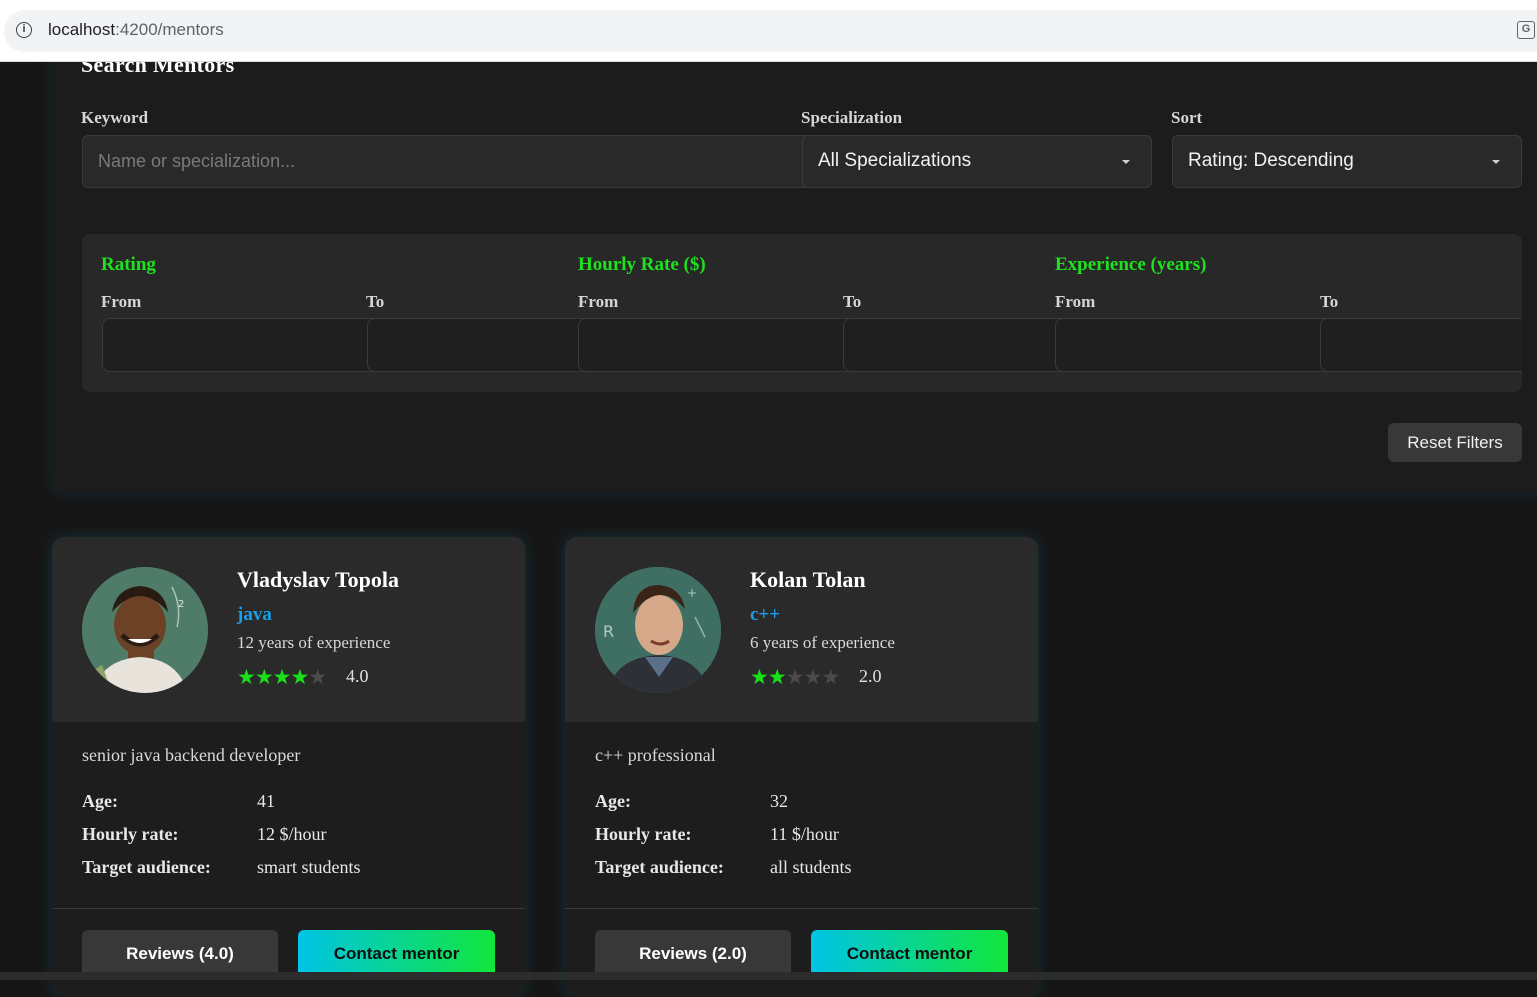 This screenshot has height=997, width=1537. What do you see at coordinates (895, 160) in the screenshot?
I see `specialization-value: All Specializations` at bounding box center [895, 160].